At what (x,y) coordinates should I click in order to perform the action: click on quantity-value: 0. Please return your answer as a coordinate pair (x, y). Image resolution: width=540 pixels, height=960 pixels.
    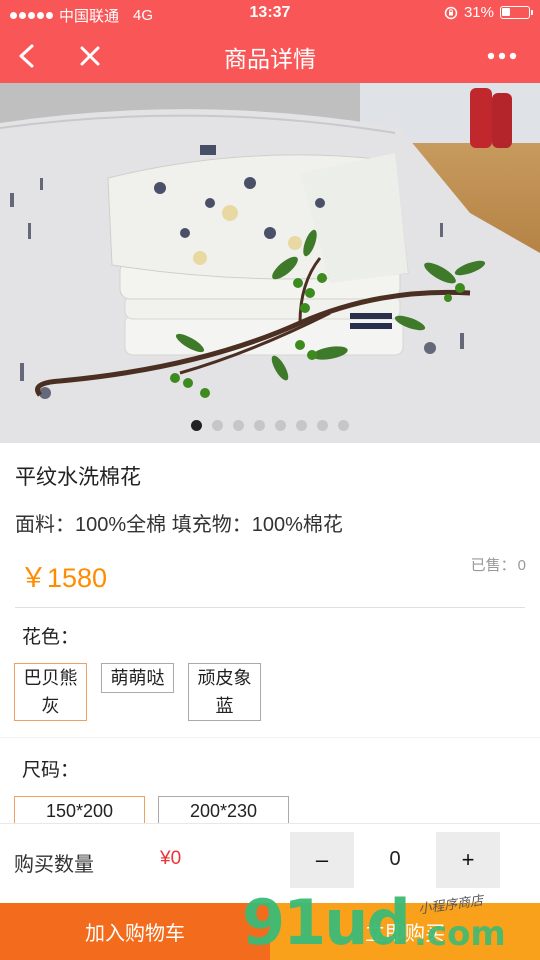
    Looking at the image, I should click on (395, 859).